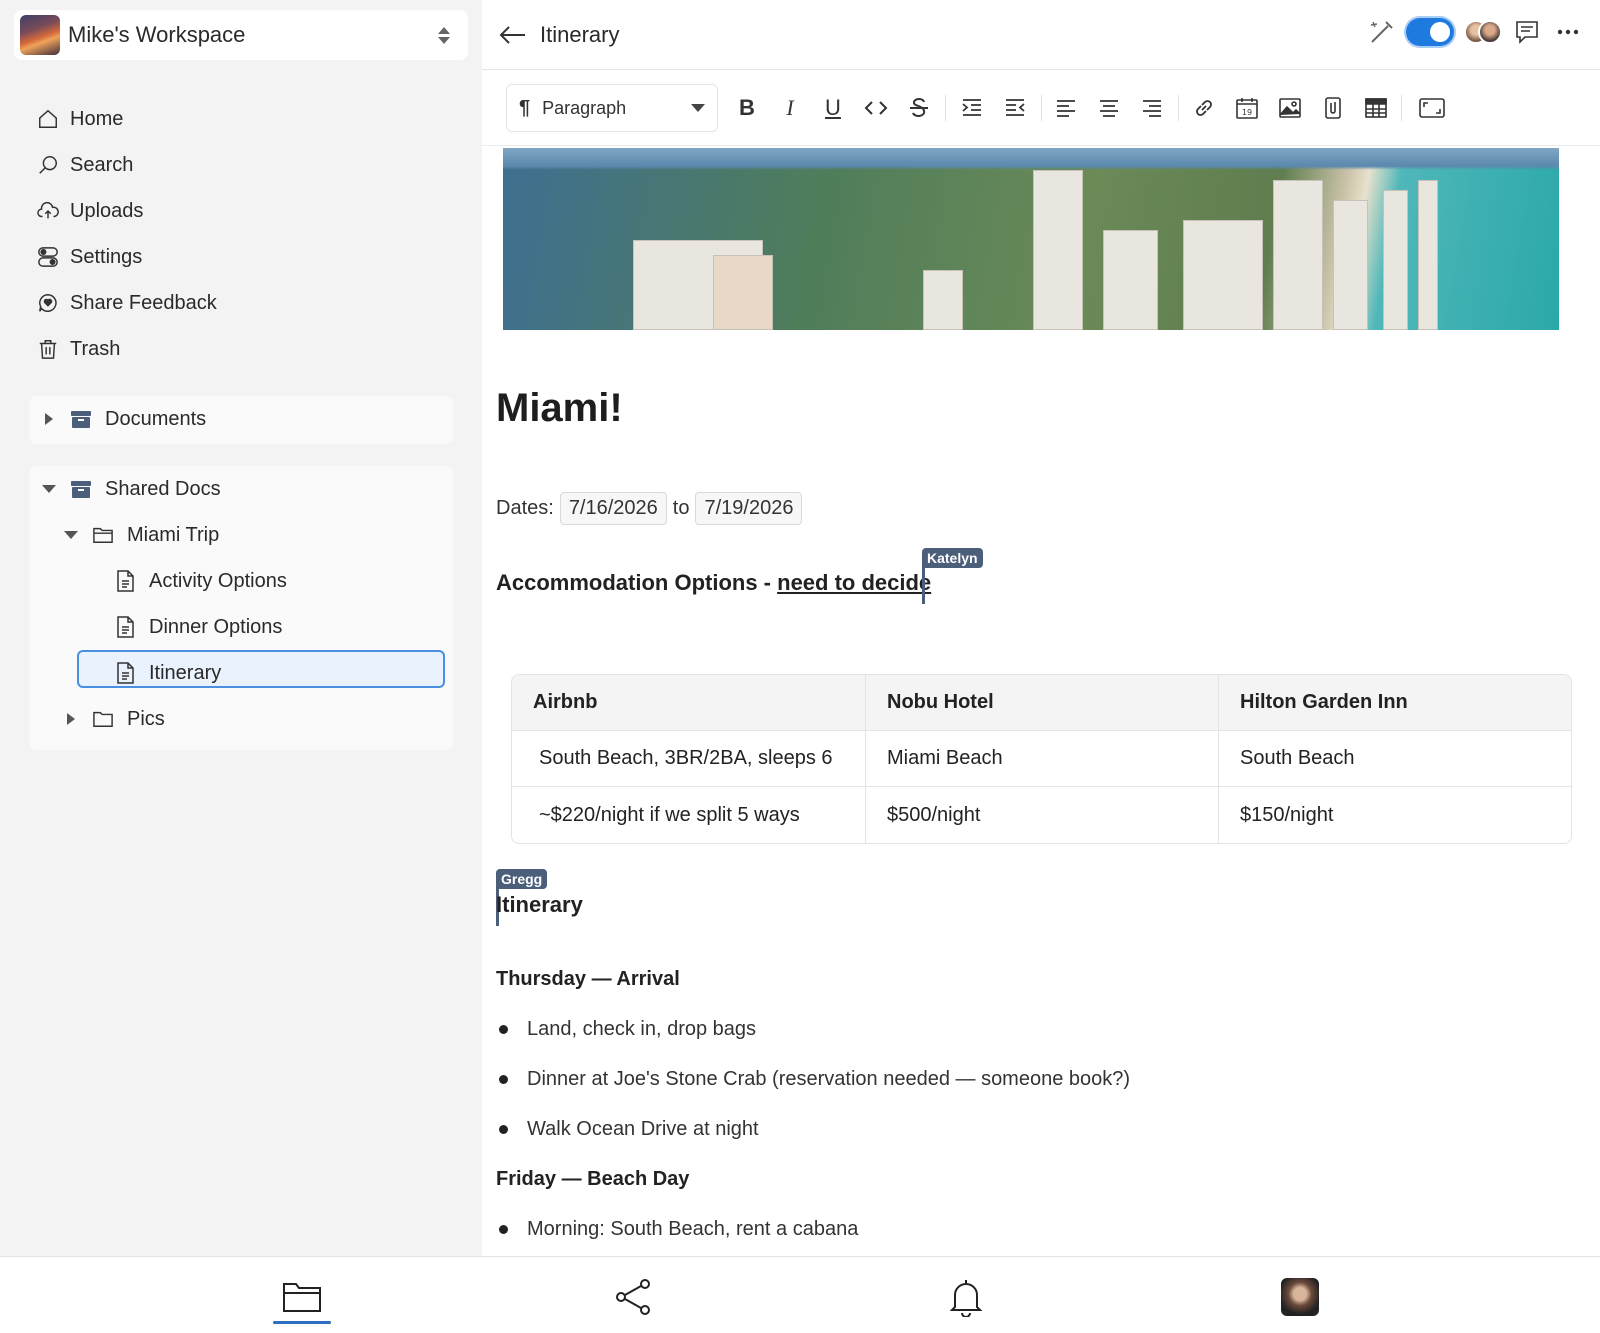 The height and width of the screenshot is (1333, 1600). I want to click on table-cell: South Beach, 3BR/2BA, sleeps 6, so click(689, 759).